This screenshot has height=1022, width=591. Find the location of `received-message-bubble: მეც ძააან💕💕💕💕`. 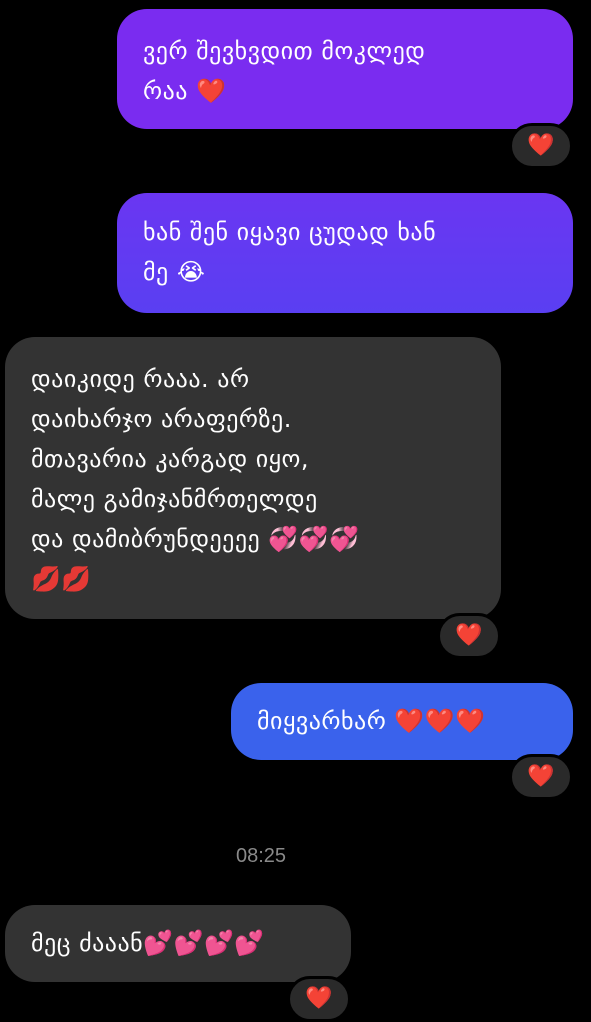

received-message-bubble: მეც ძააან💕💕💕💕 is located at coordinates (178, 943).